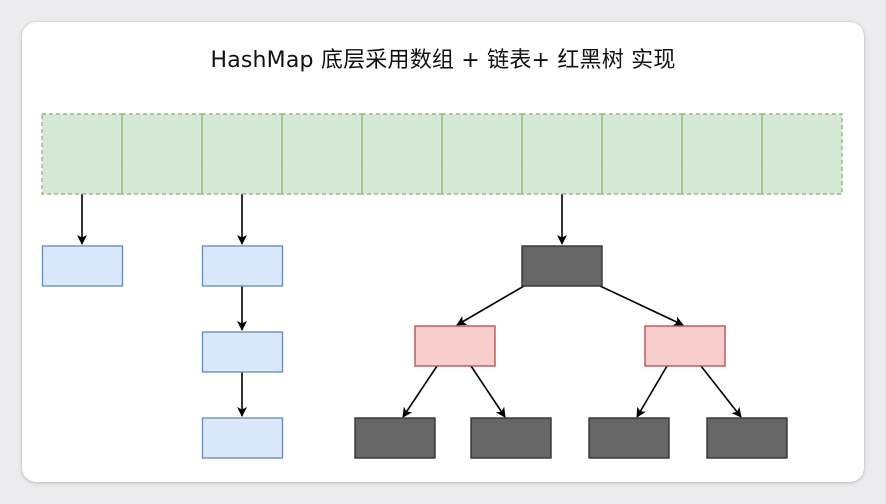 The width and height of the screenshot is (886, 504). What do you see at coordinates (442, 154) in the screenshot?
I see `bucket-array` at bounding box center [442, 154].